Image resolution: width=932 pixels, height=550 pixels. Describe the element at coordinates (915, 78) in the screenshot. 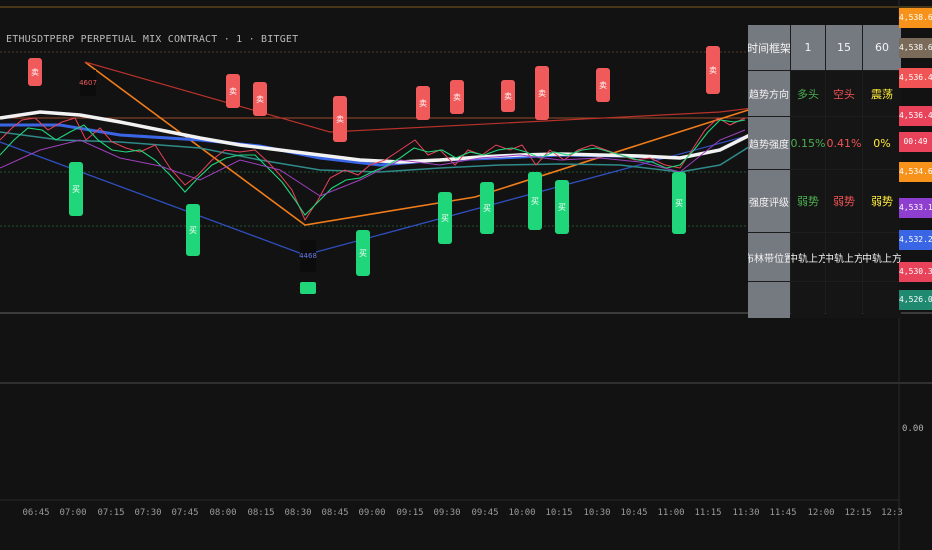

I see `price-tag: 4,536.47` at that location.